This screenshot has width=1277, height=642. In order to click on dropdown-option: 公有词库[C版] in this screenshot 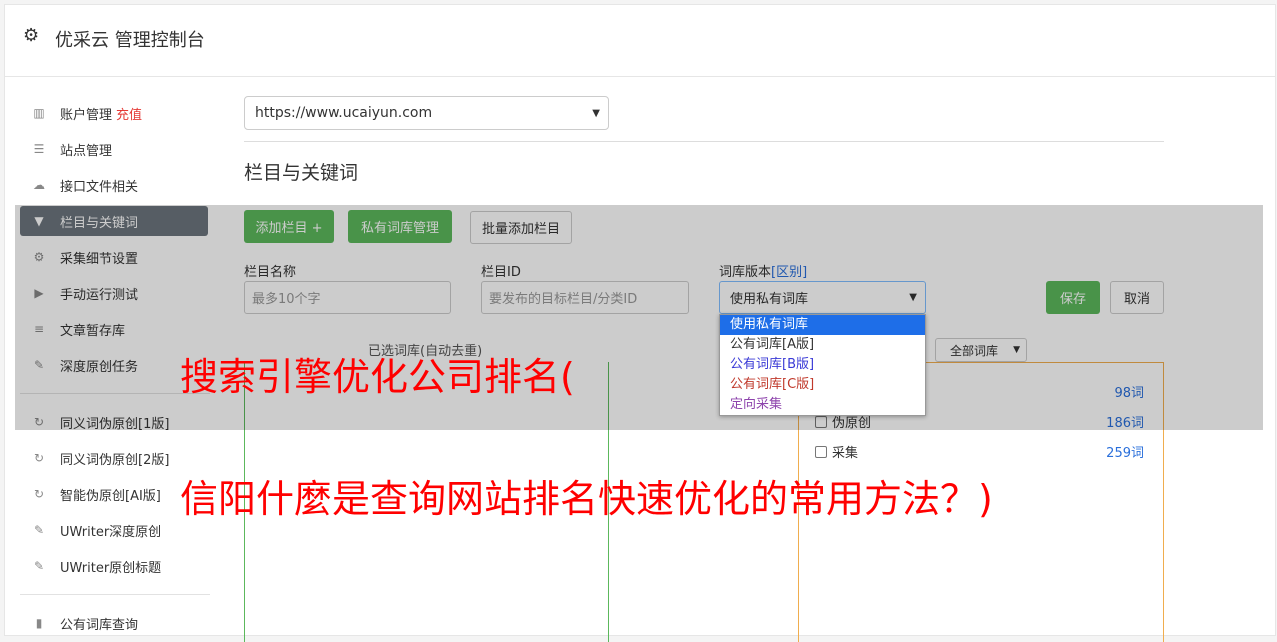, I will do `click(822, 385)`.